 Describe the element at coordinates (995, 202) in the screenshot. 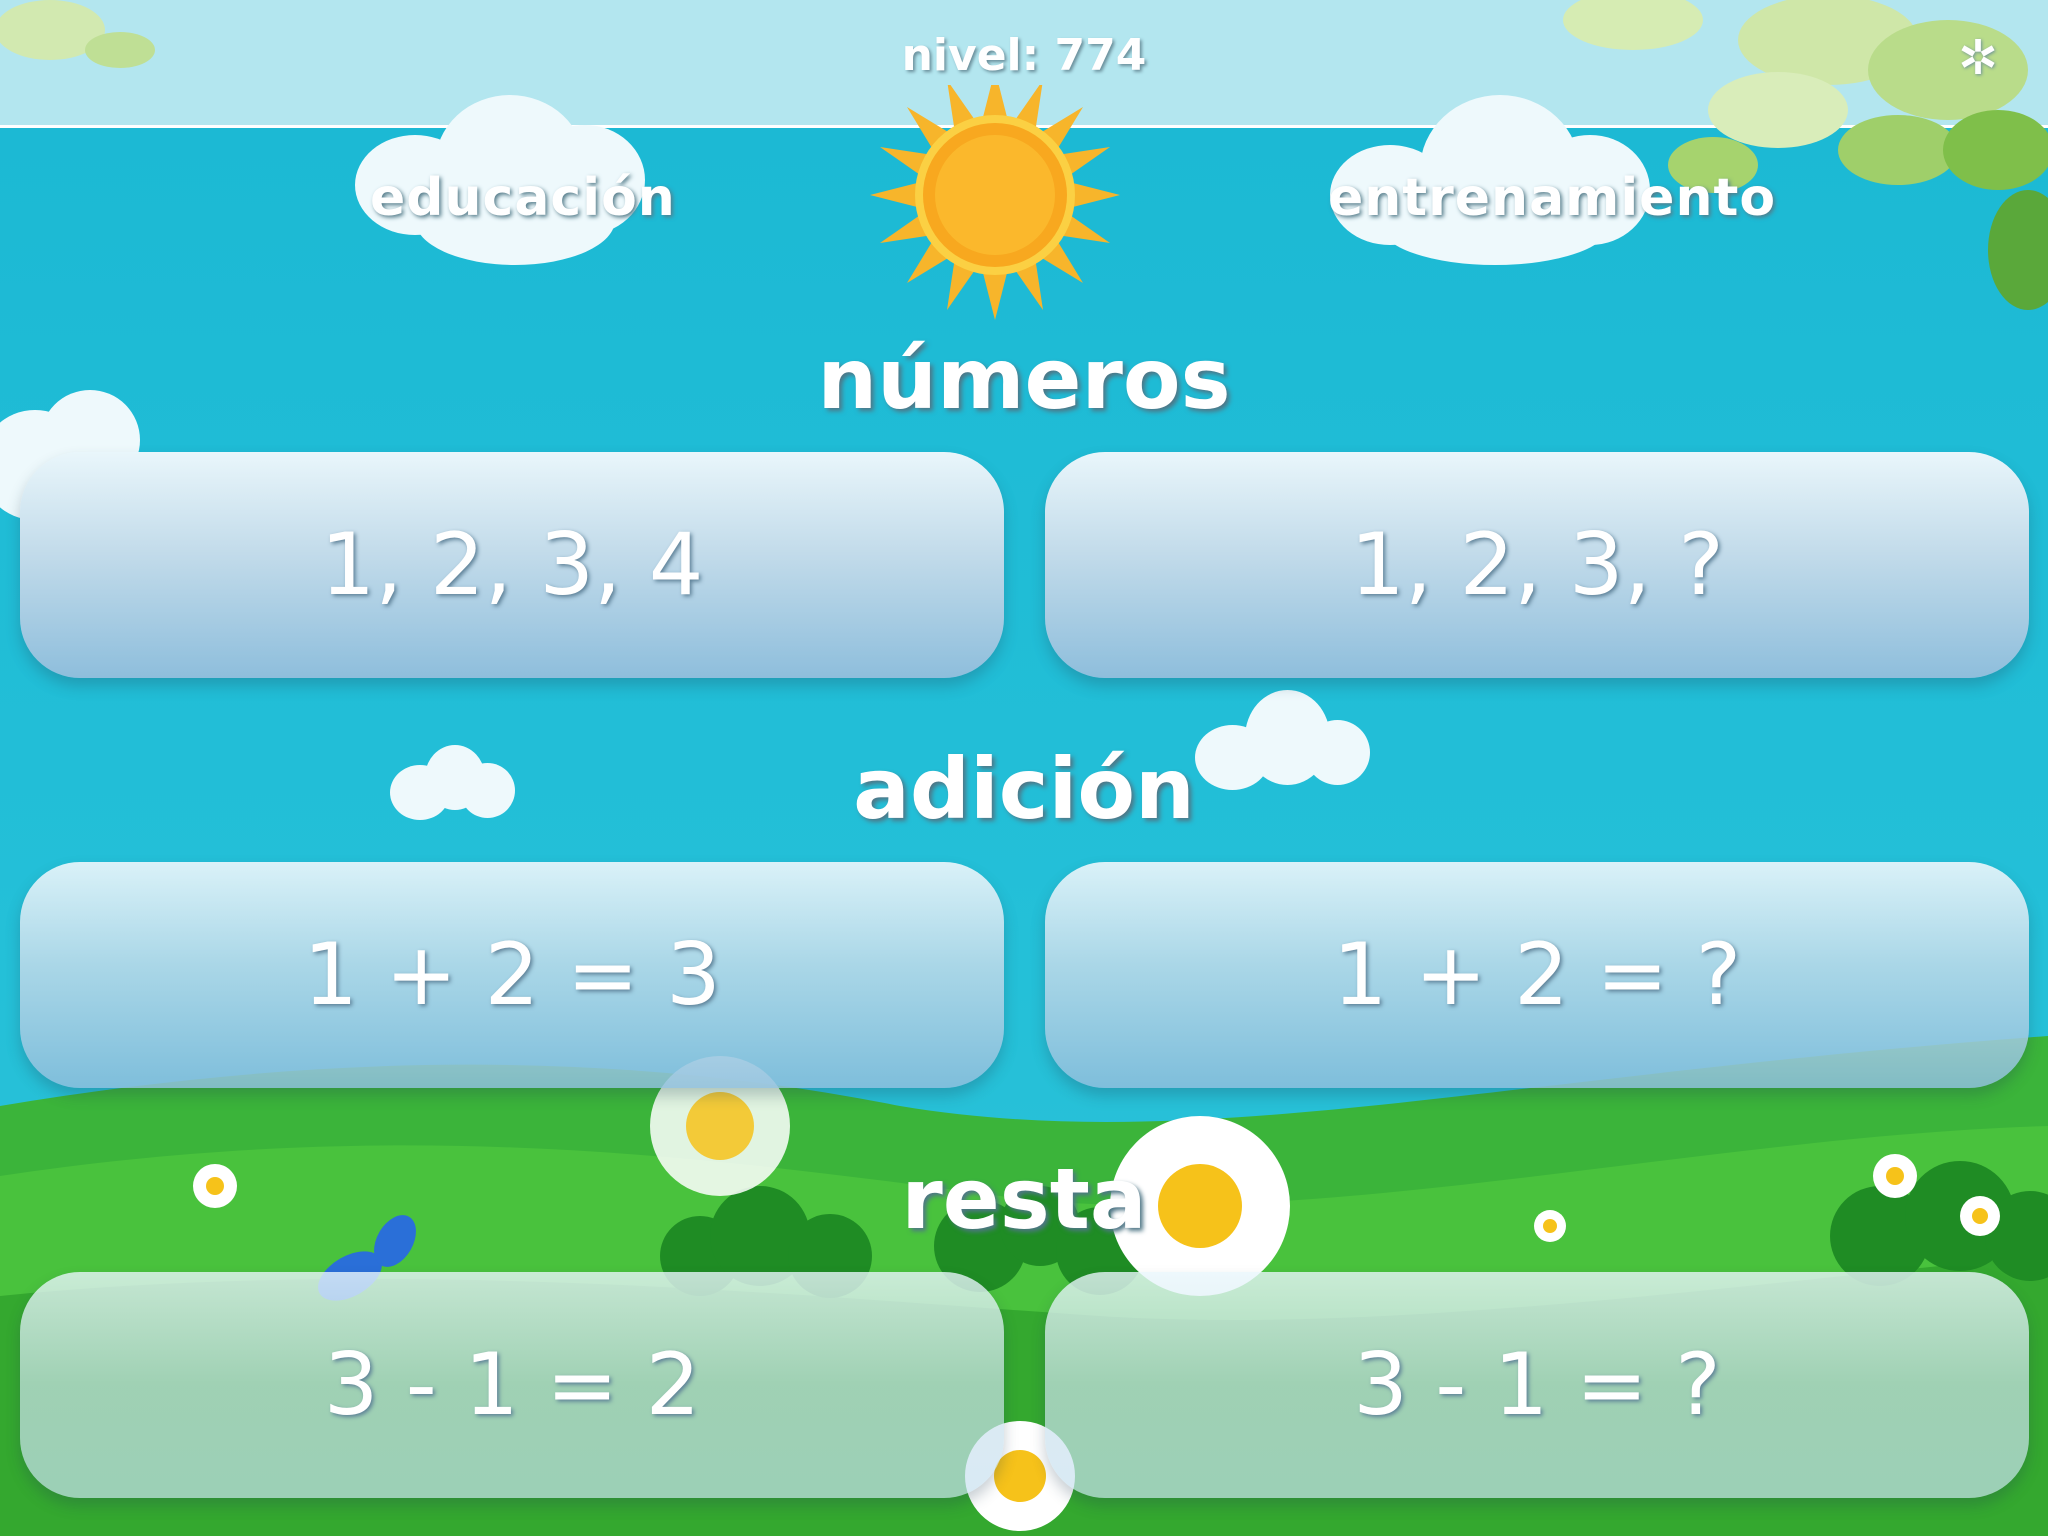

I see `sun-illustration` at that location.